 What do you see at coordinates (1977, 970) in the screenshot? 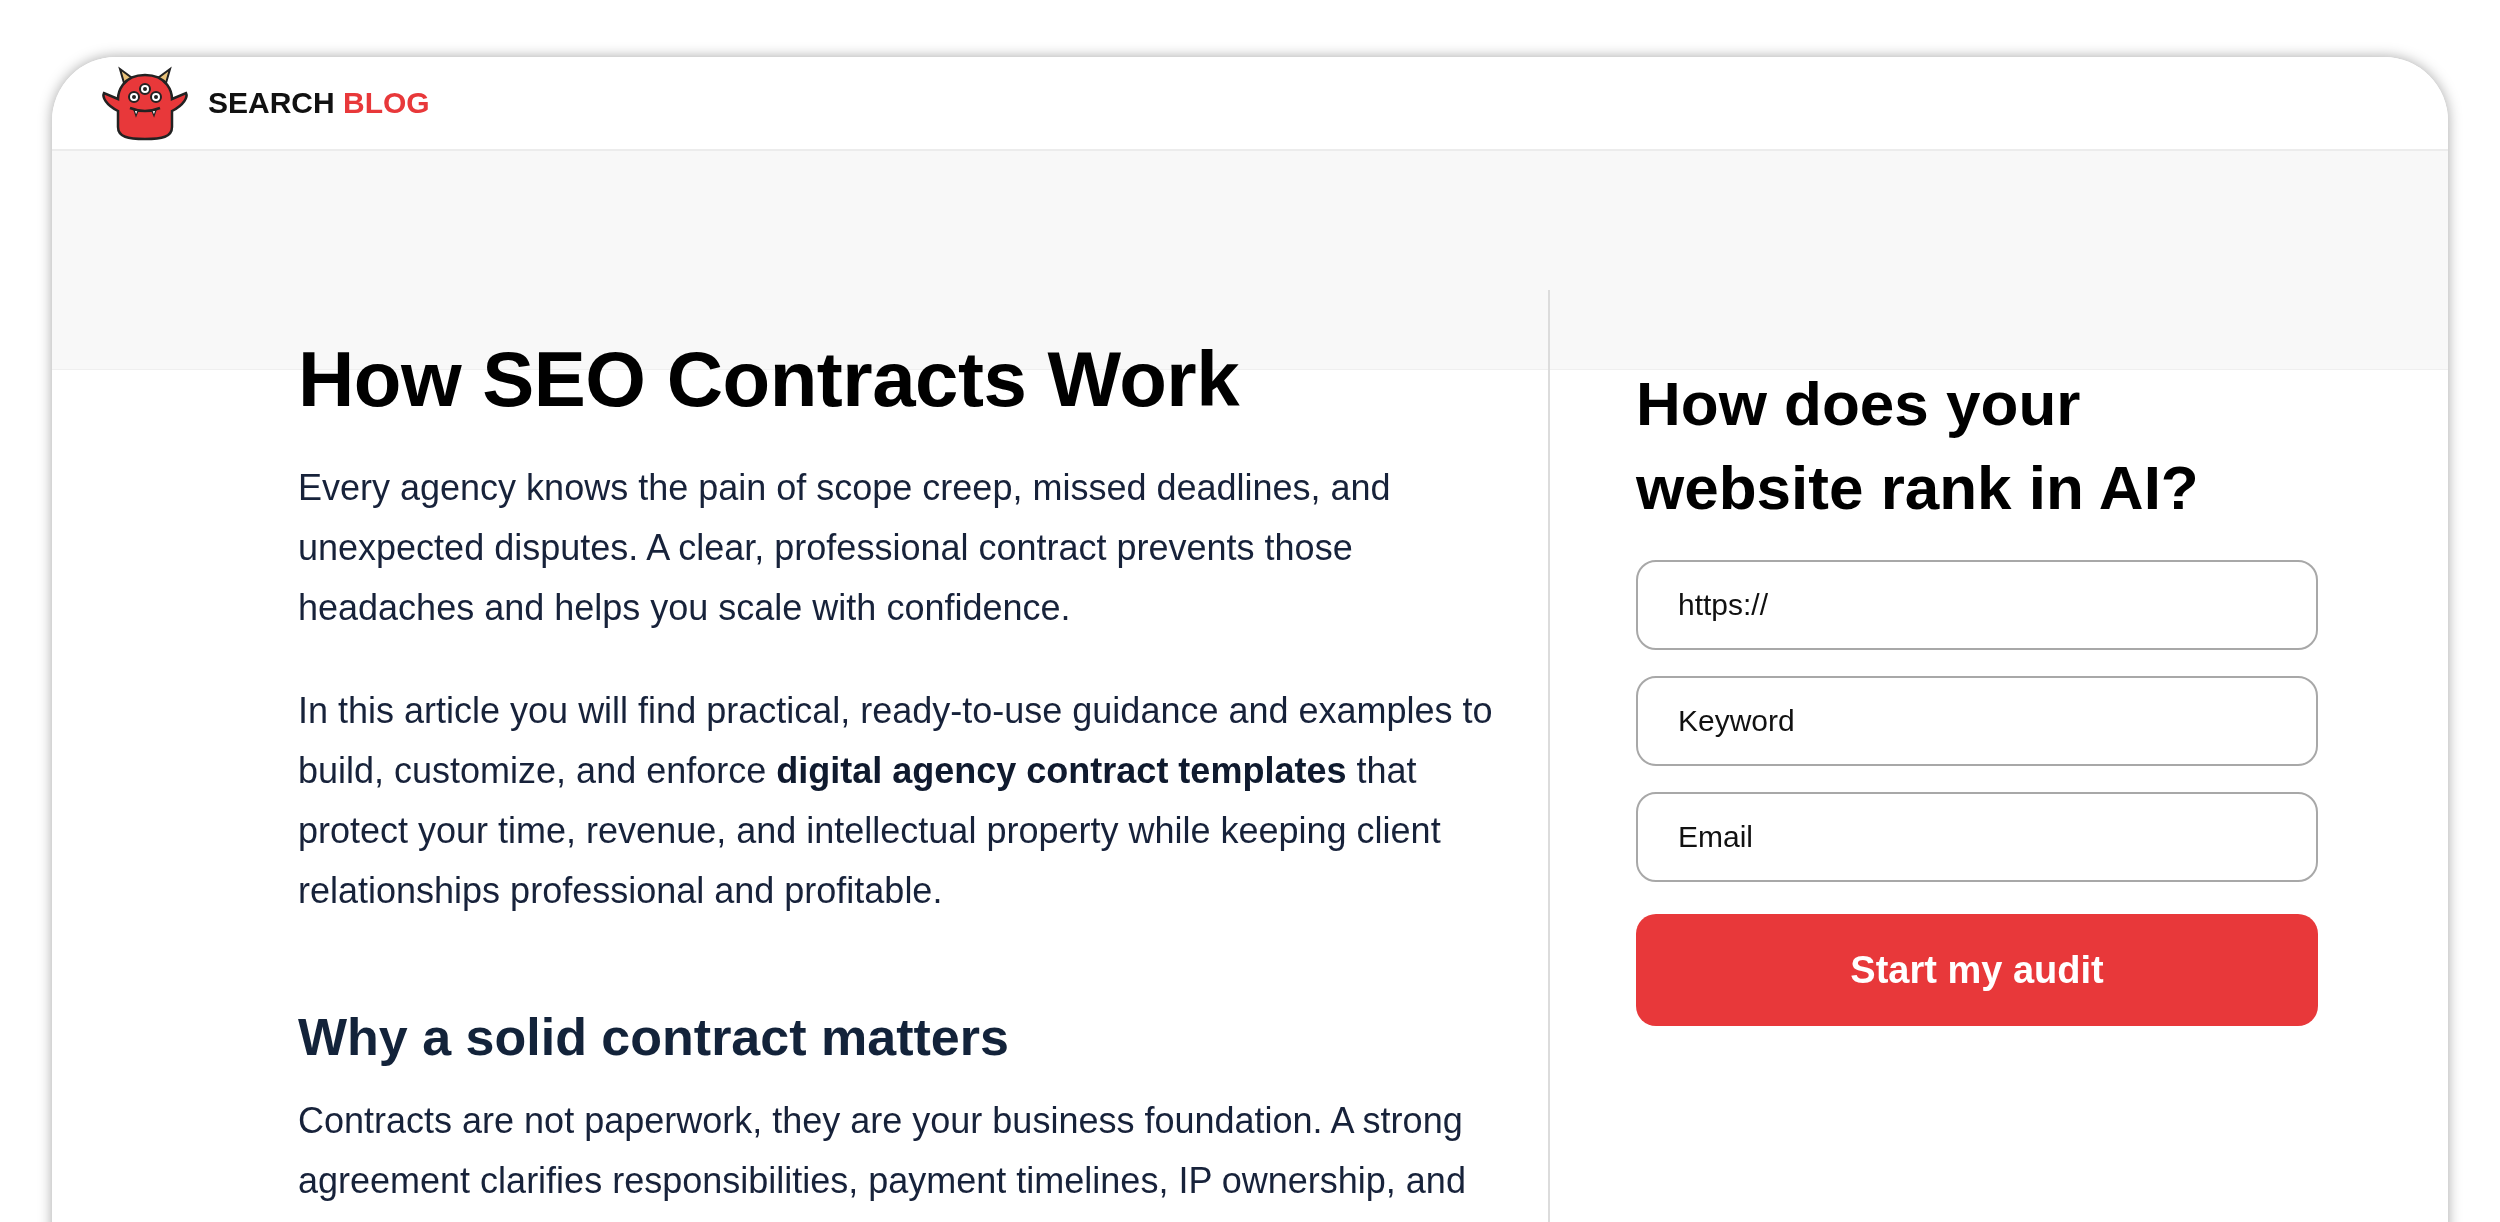
I see `submit-button: Start my audit` at bounding box center [1977, 970].